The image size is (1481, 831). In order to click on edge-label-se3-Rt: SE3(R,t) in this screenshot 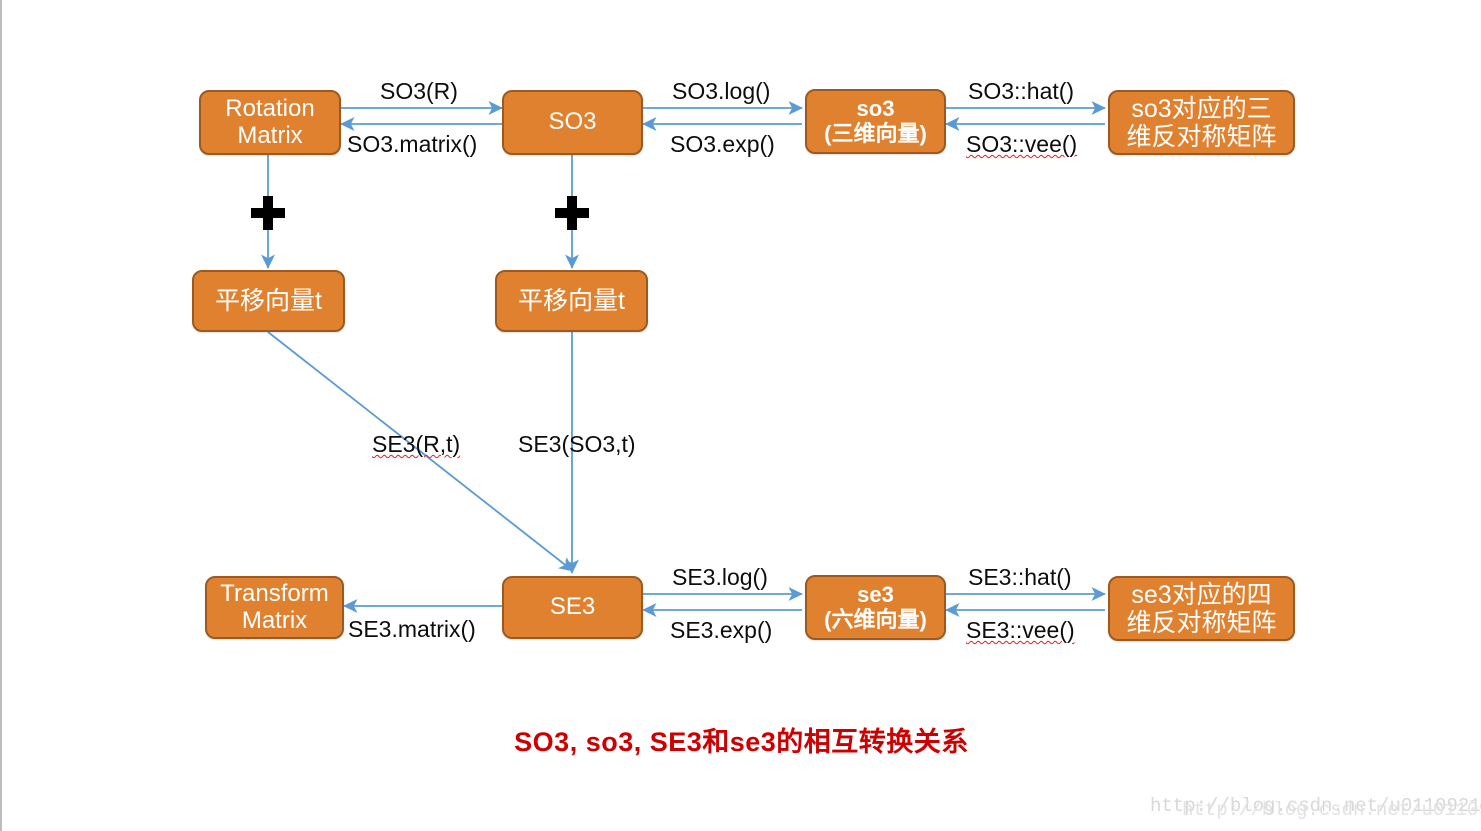, I will do `click(416, 444)`.